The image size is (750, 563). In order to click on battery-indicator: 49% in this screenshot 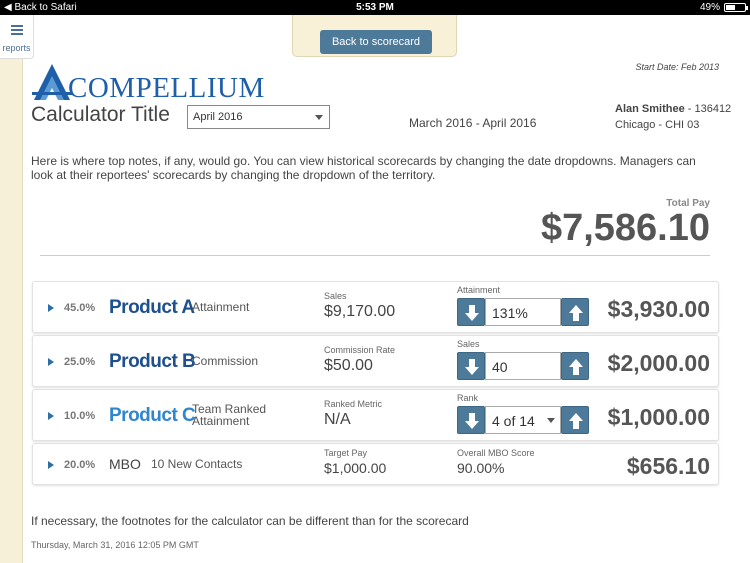, I will do `click(723, 7)`.